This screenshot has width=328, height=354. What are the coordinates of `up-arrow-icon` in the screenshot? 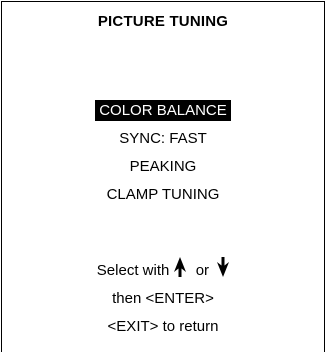 It's located at (179, 267).